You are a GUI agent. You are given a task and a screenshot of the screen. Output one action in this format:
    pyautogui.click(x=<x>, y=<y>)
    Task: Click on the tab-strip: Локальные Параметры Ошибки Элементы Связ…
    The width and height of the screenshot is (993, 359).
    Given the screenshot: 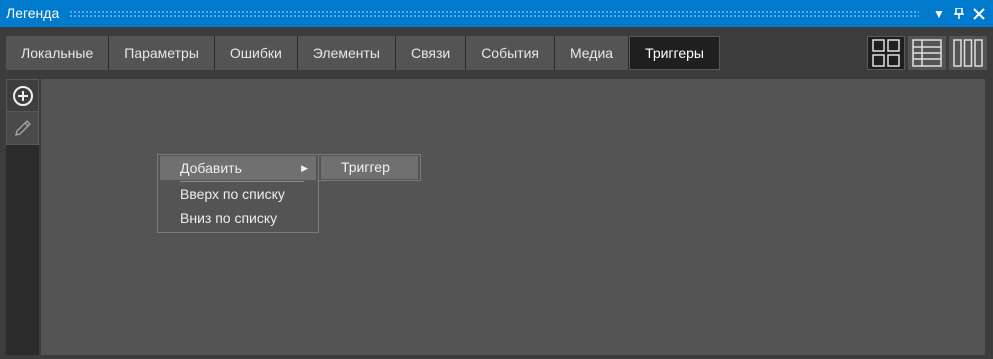 What is the action you would take?
    pyautogui.click(x=363, y=53)
    